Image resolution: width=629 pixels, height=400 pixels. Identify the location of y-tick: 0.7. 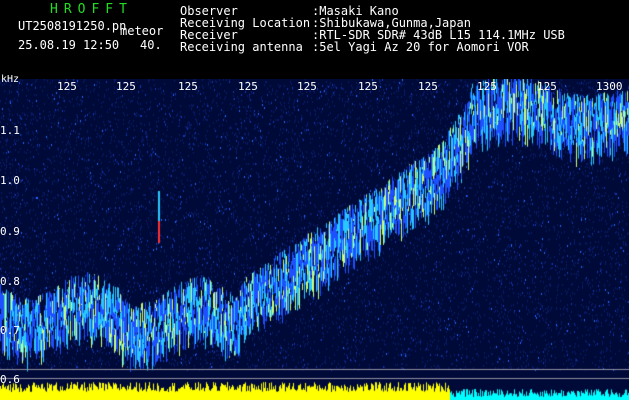
(10, 330).